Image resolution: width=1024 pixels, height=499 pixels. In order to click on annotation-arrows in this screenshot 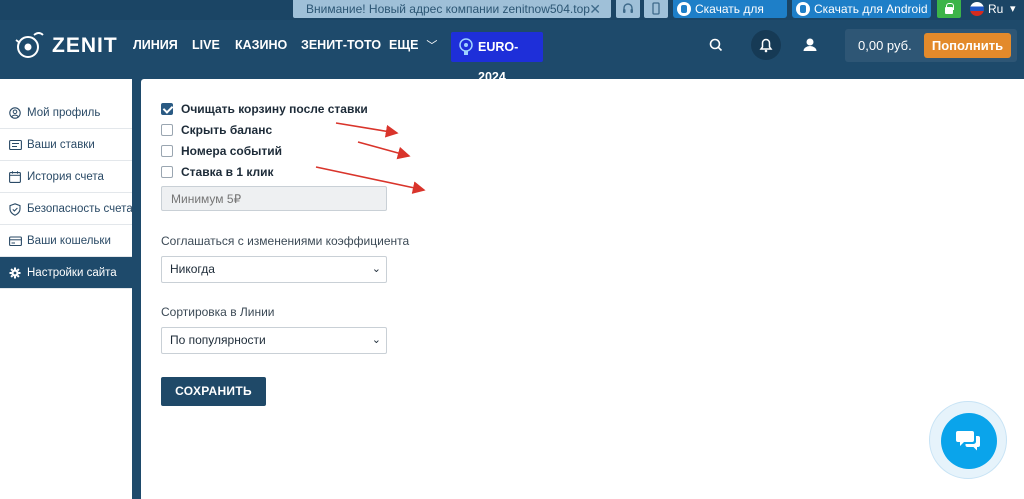, I will do `click(370, 158)`.